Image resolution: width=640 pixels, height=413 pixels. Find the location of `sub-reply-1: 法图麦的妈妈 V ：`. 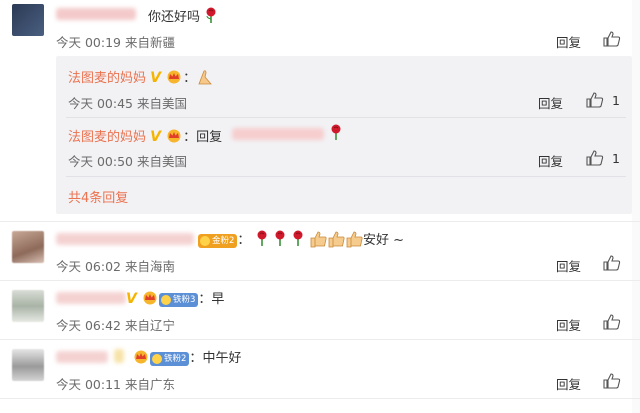

sub-reply-1: 法图麦的妈妈 V ： is located at coordinates (141, 76).